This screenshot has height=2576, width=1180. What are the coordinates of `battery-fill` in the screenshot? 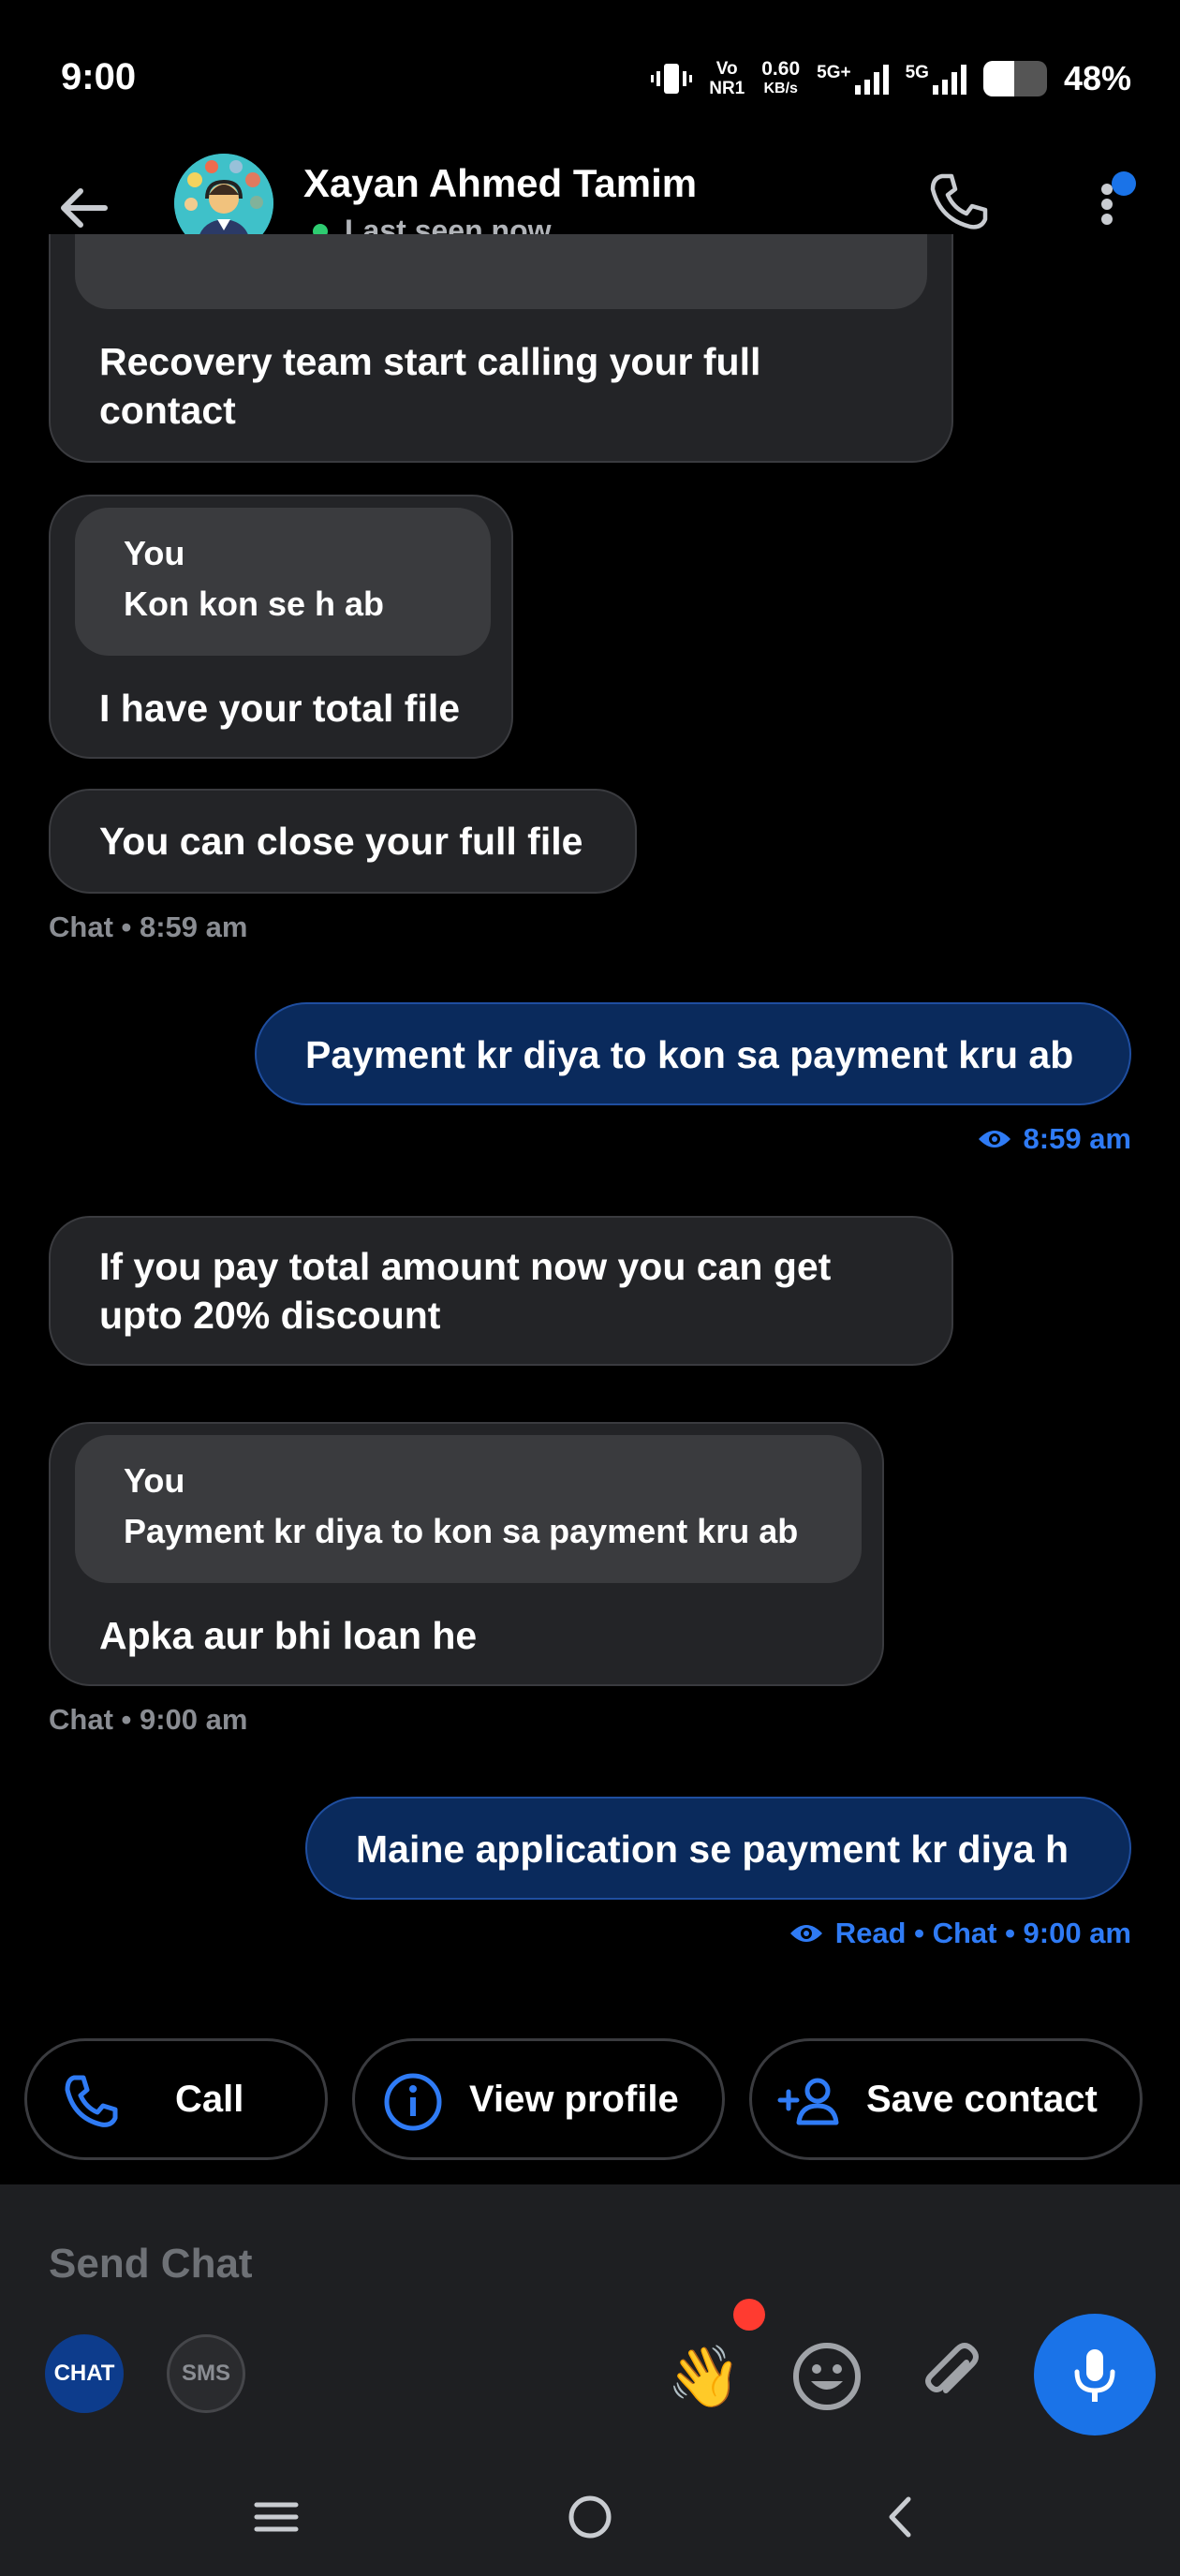 It's located at (998, 78).